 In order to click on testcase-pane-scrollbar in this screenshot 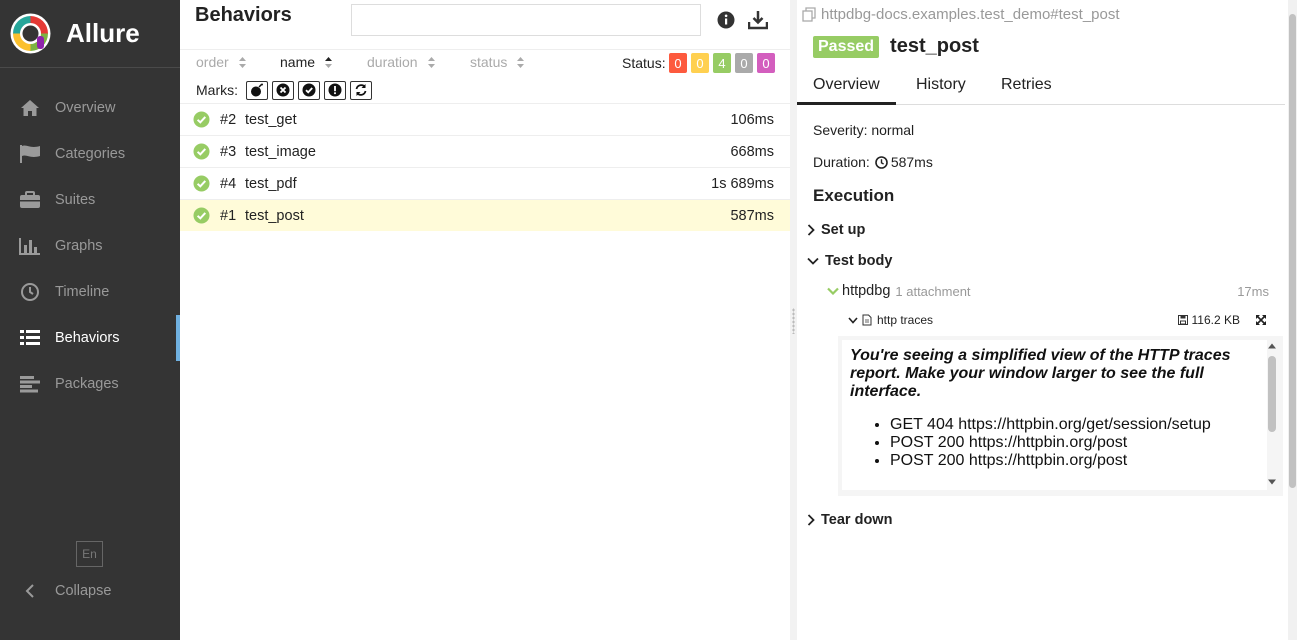, I will do `click(1292, 320)`.